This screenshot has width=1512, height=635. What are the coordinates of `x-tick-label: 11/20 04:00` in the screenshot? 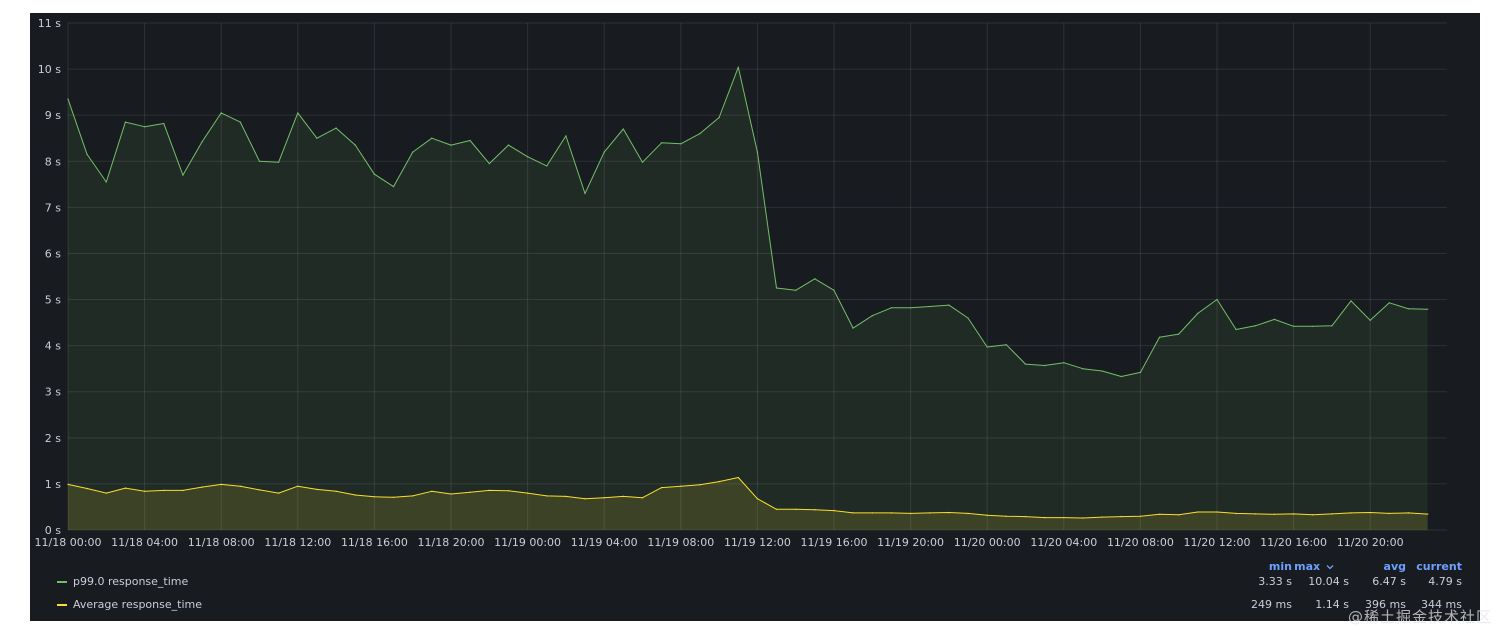 It's located at (1063, 542).